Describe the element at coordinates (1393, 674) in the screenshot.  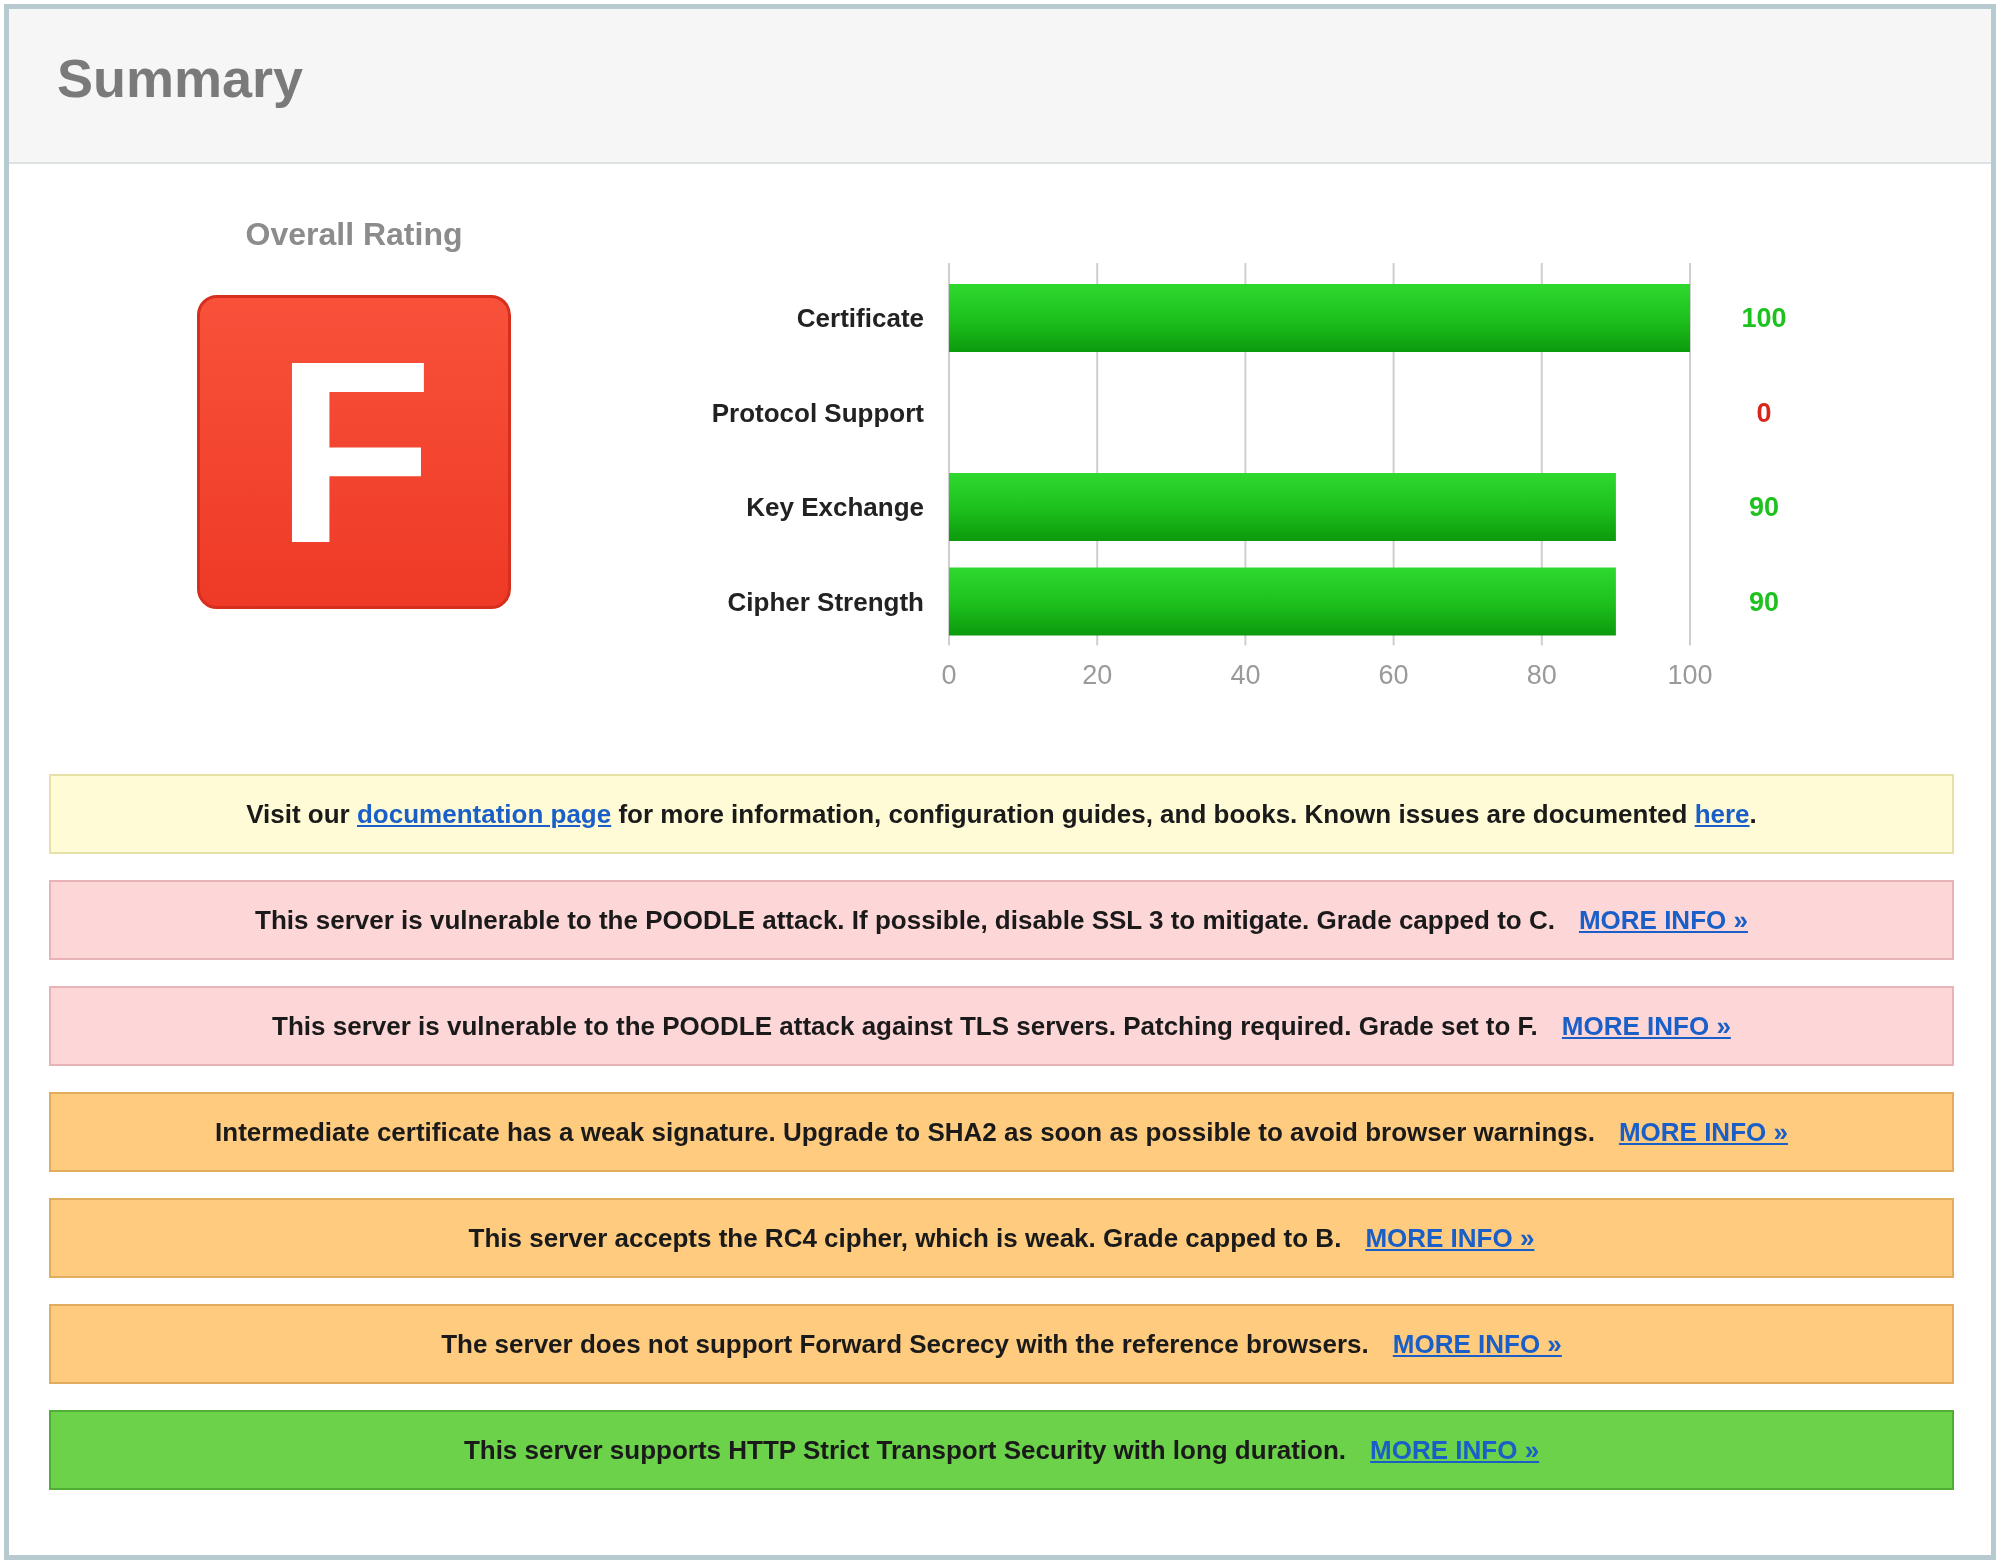
I see `axis-tick-label: 60` at that location.